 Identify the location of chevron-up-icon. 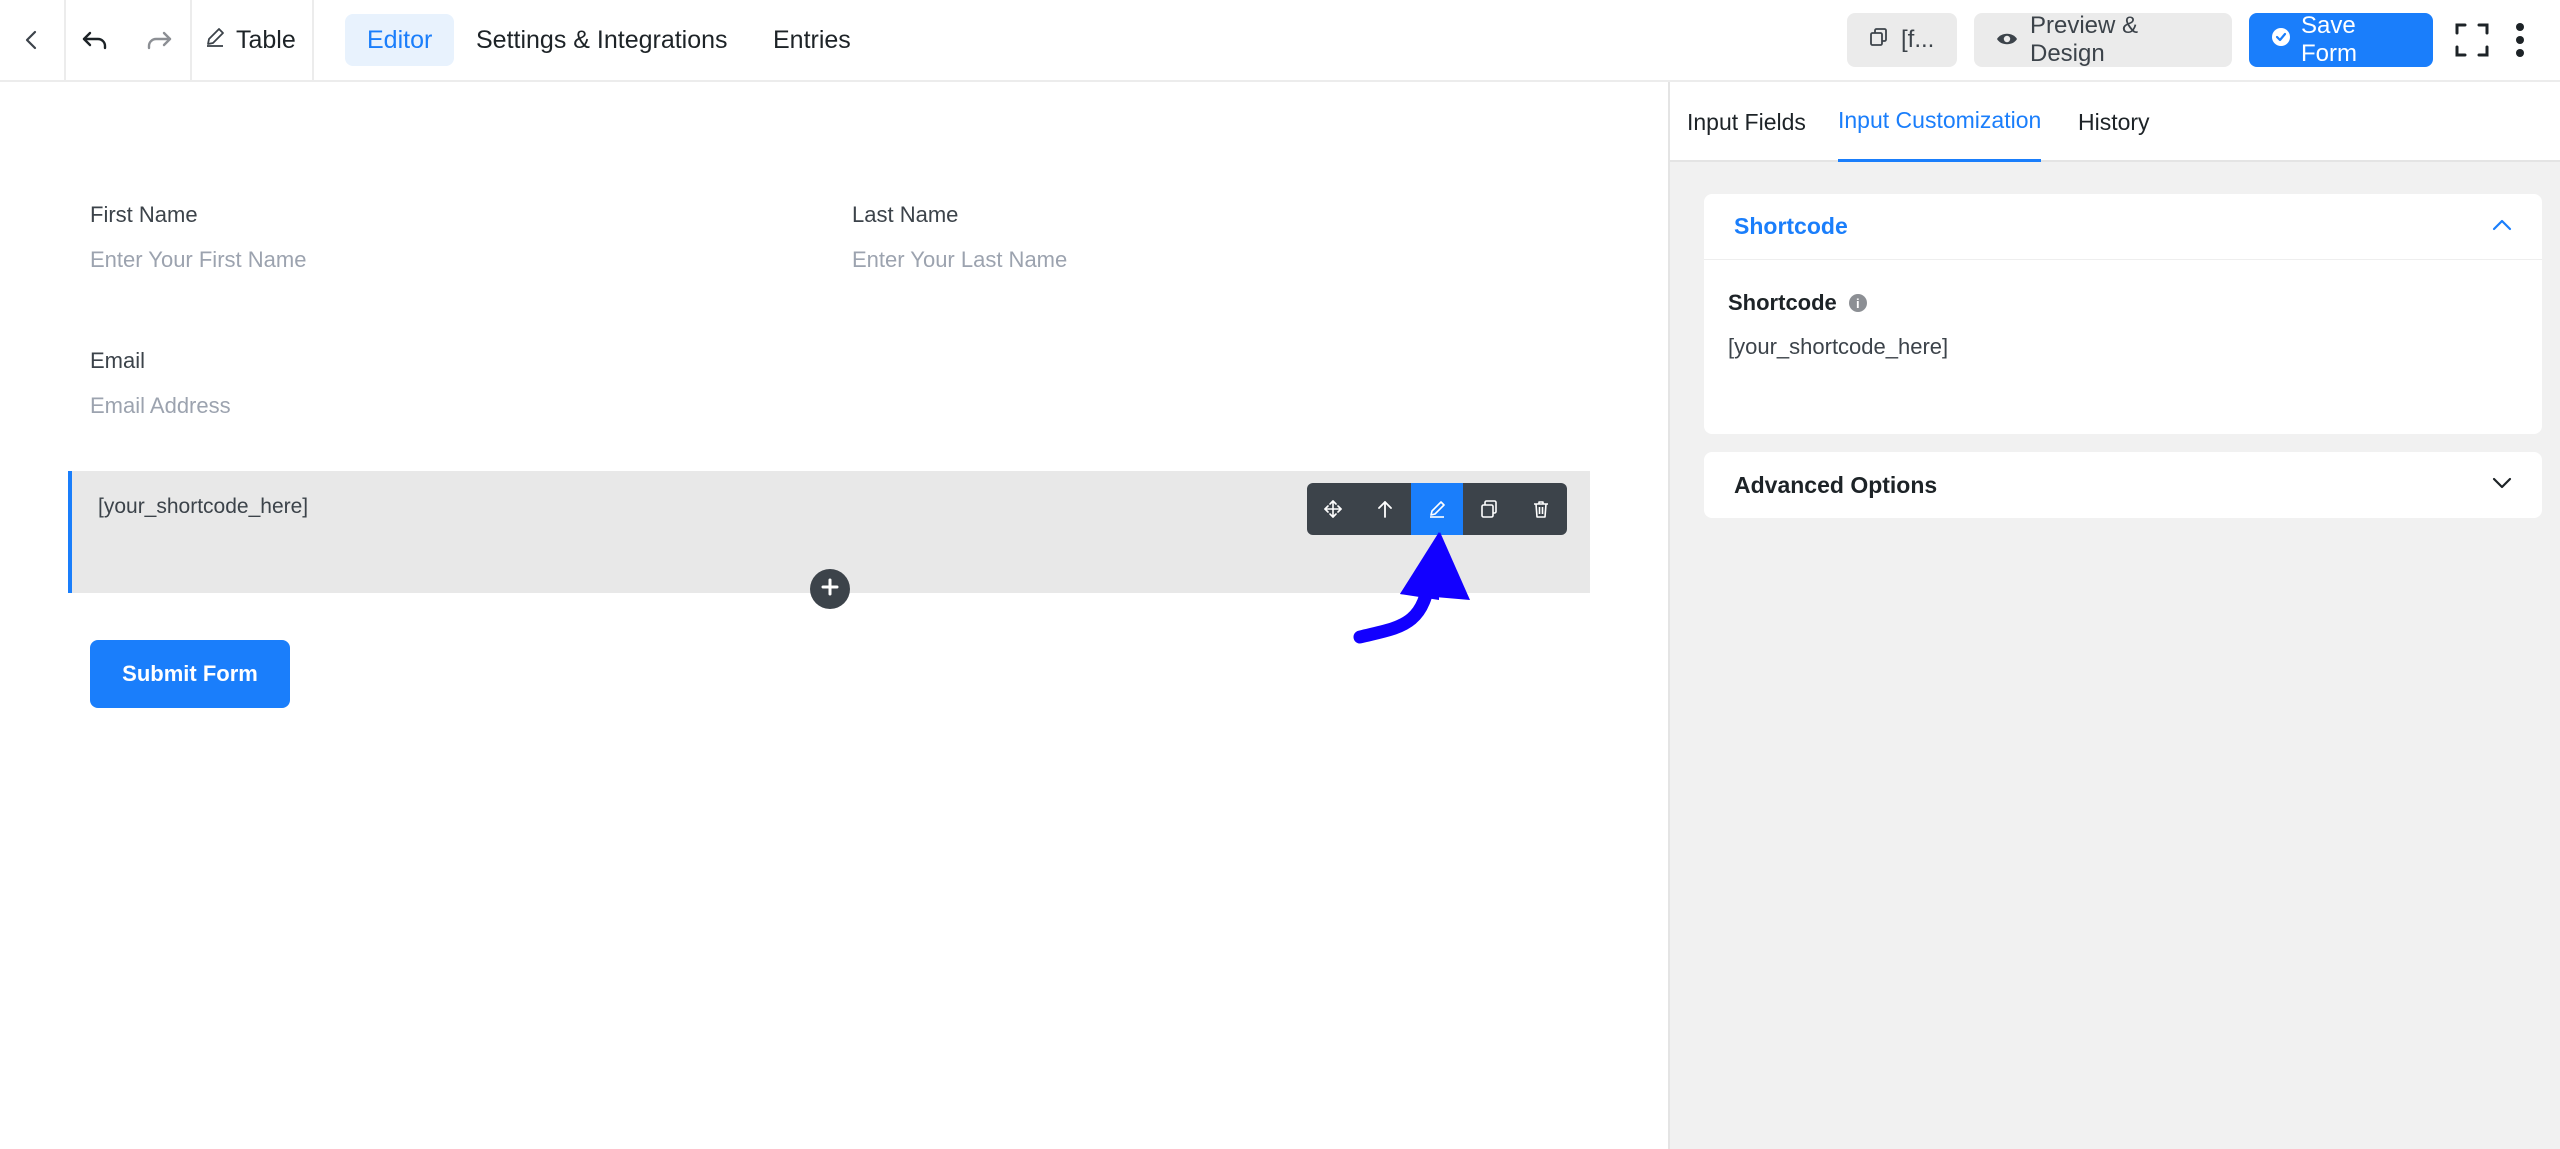
(2502, 227).